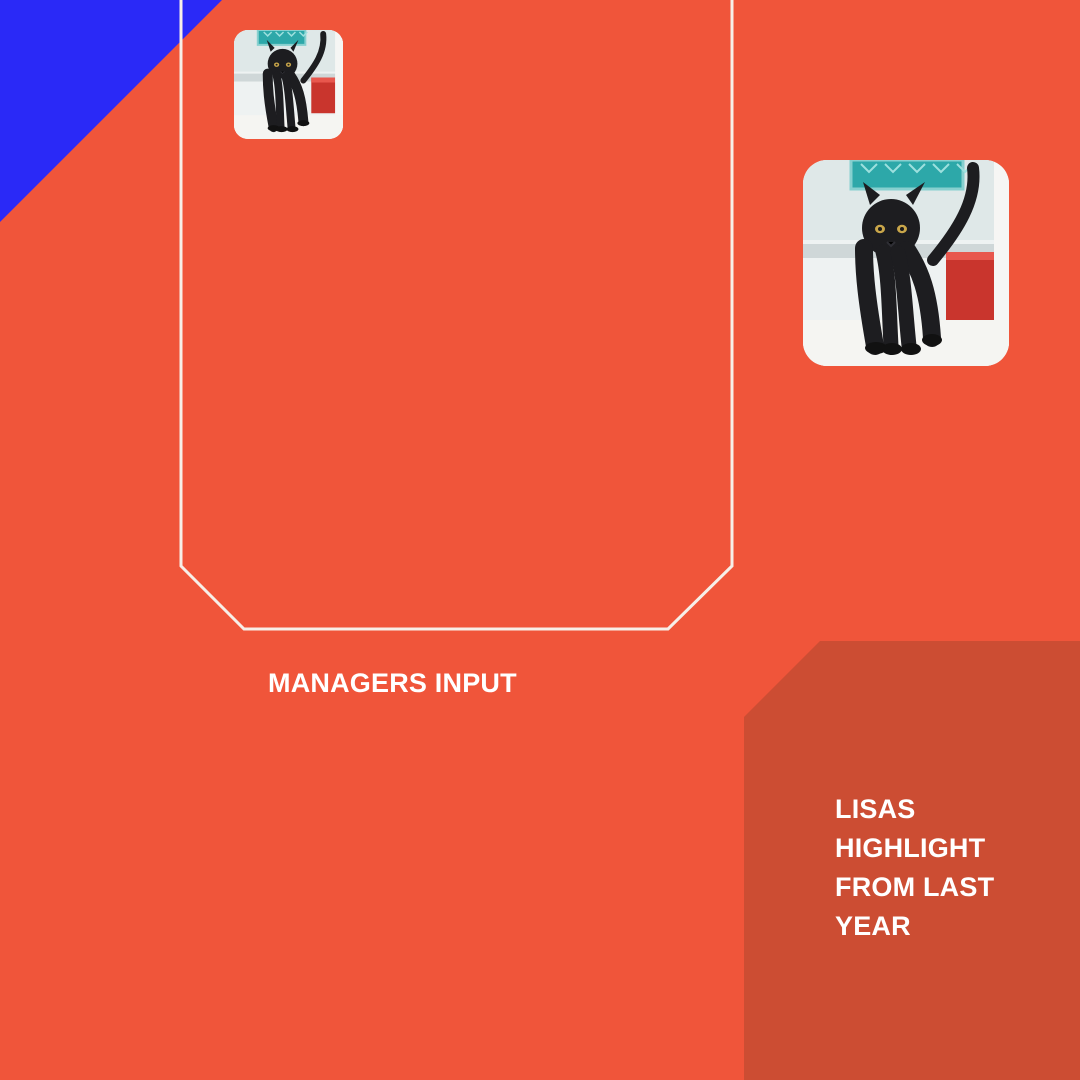  I want to click on highlight-label: LISAS HIGHLIGHT FROM LAST YEAR, so click(915, 867).